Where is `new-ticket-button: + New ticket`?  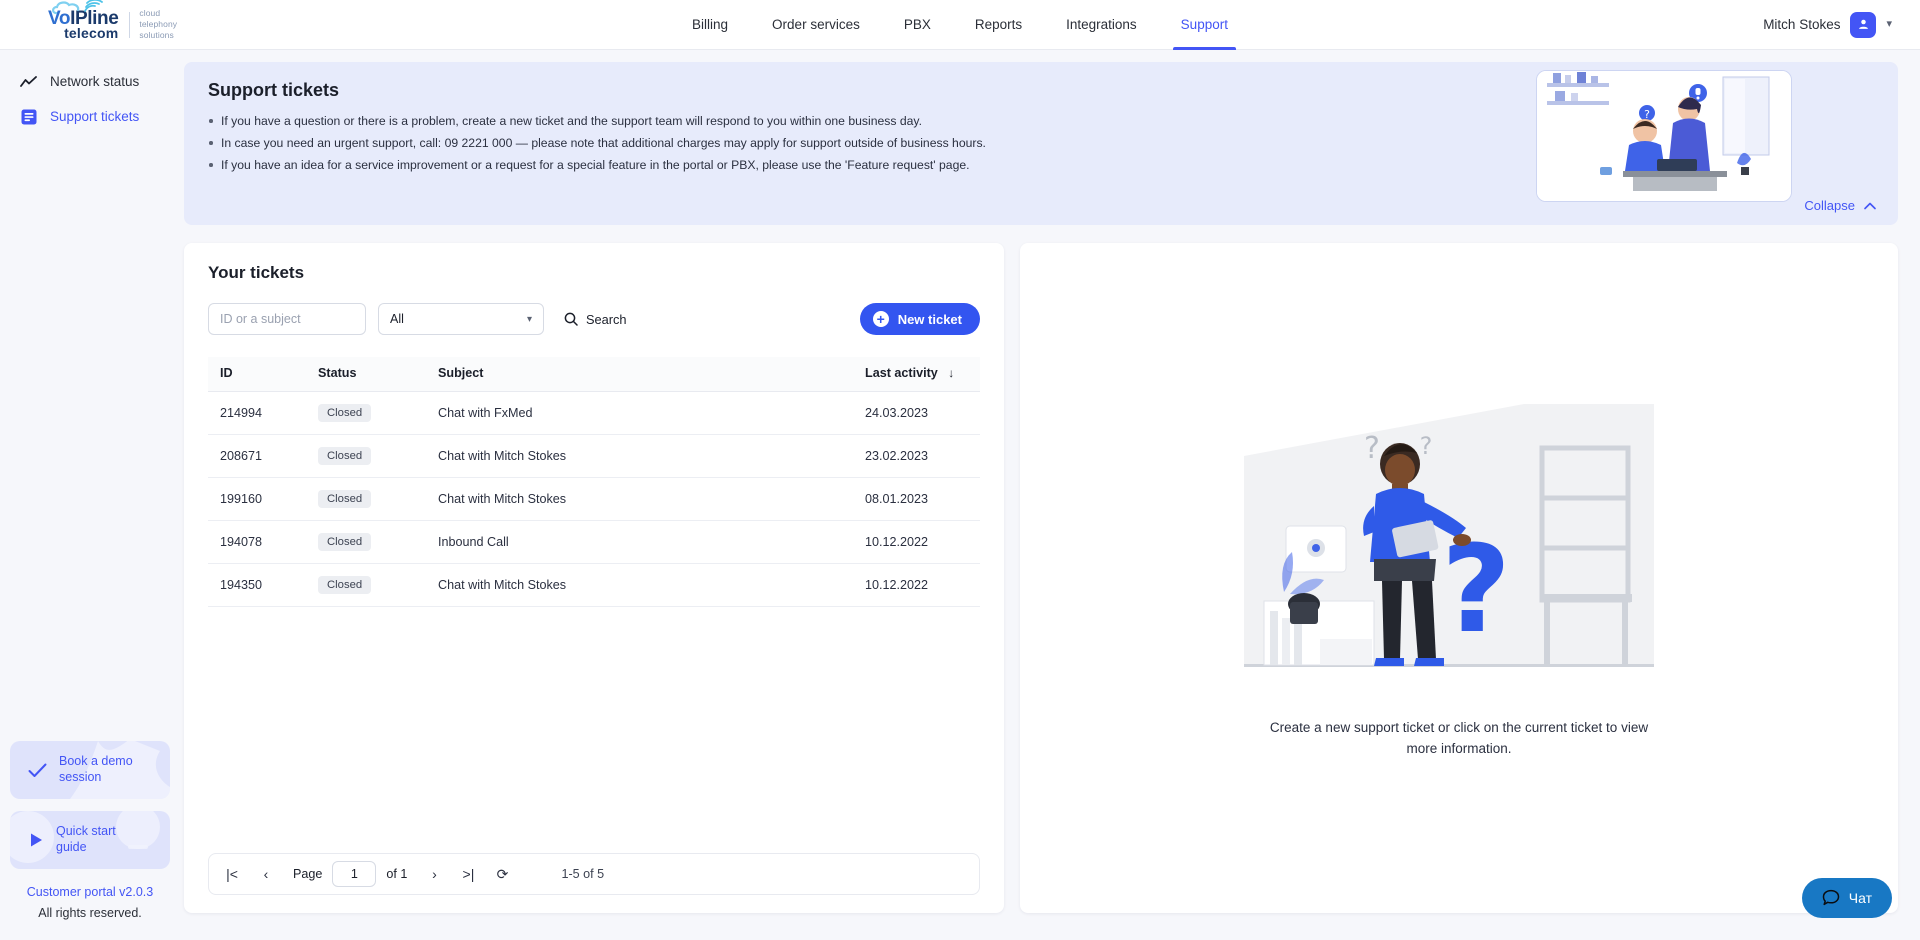
new-ticket-button: + New ticket is located at coordinates (919, 319).